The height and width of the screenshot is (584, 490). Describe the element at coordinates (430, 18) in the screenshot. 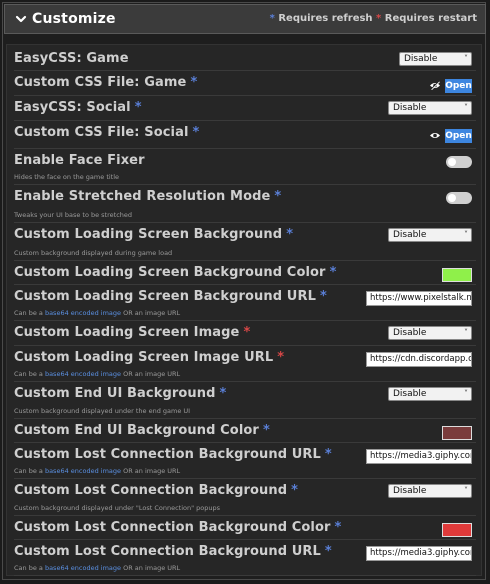

I see `restart-legend-text: Requires restart` at that location.